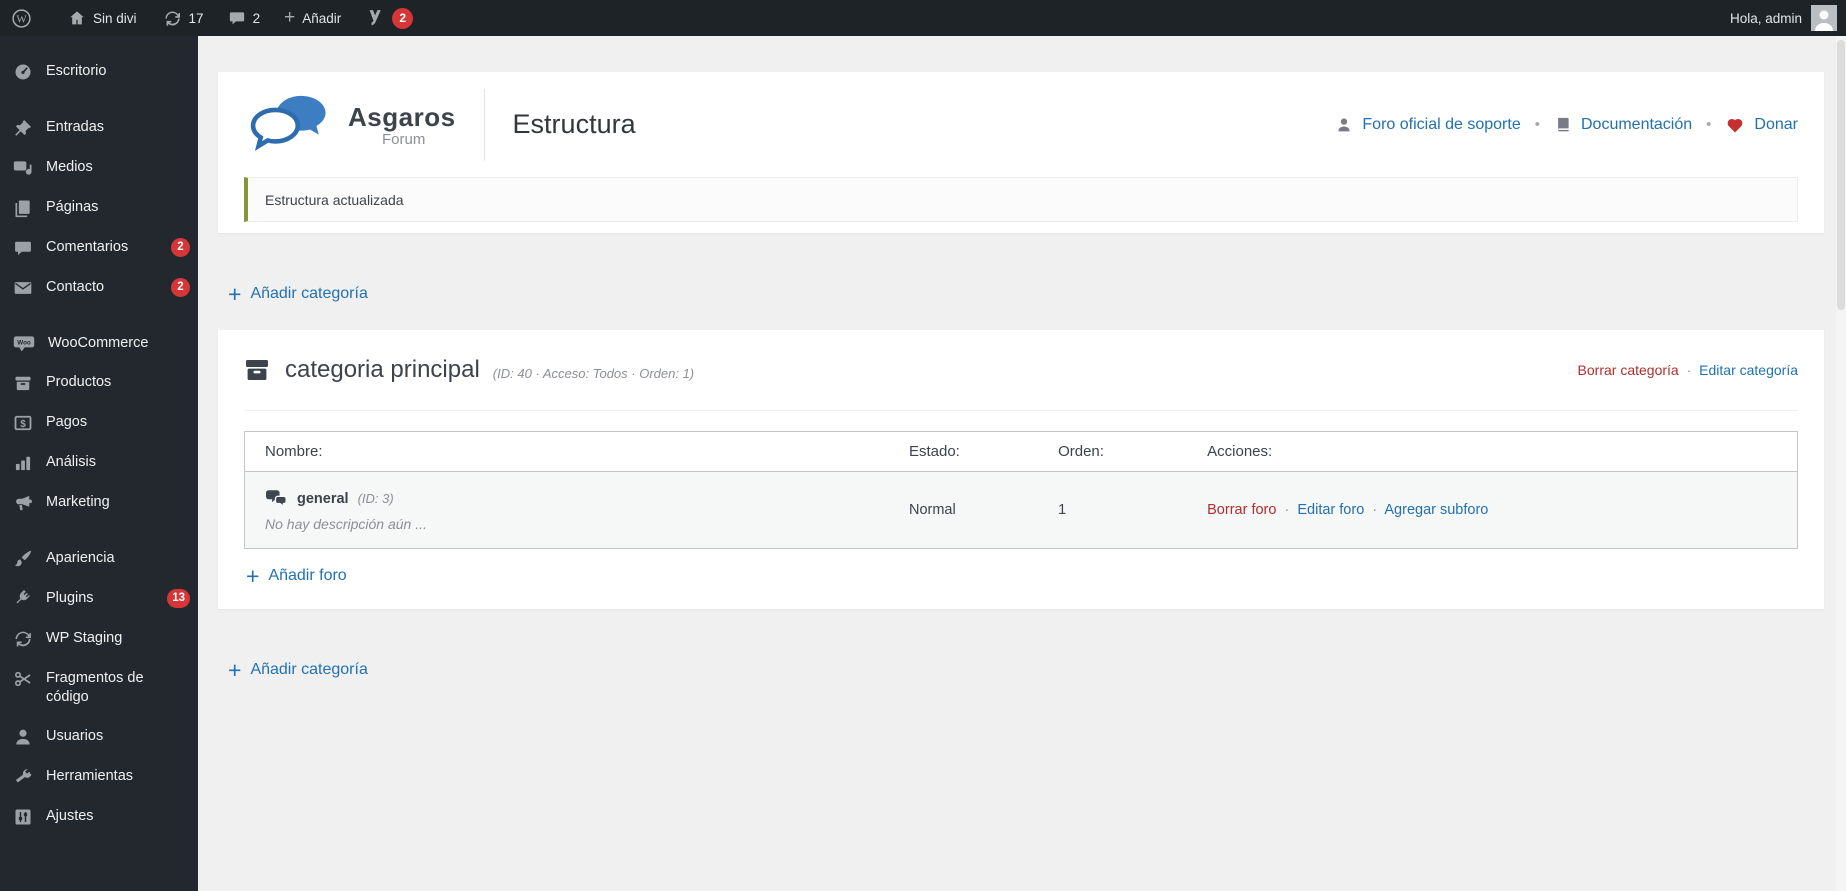  What do you see at coordinates (323, 498) in the screenshot?
I see `forum-name: general` at bounding box center [323, 498].